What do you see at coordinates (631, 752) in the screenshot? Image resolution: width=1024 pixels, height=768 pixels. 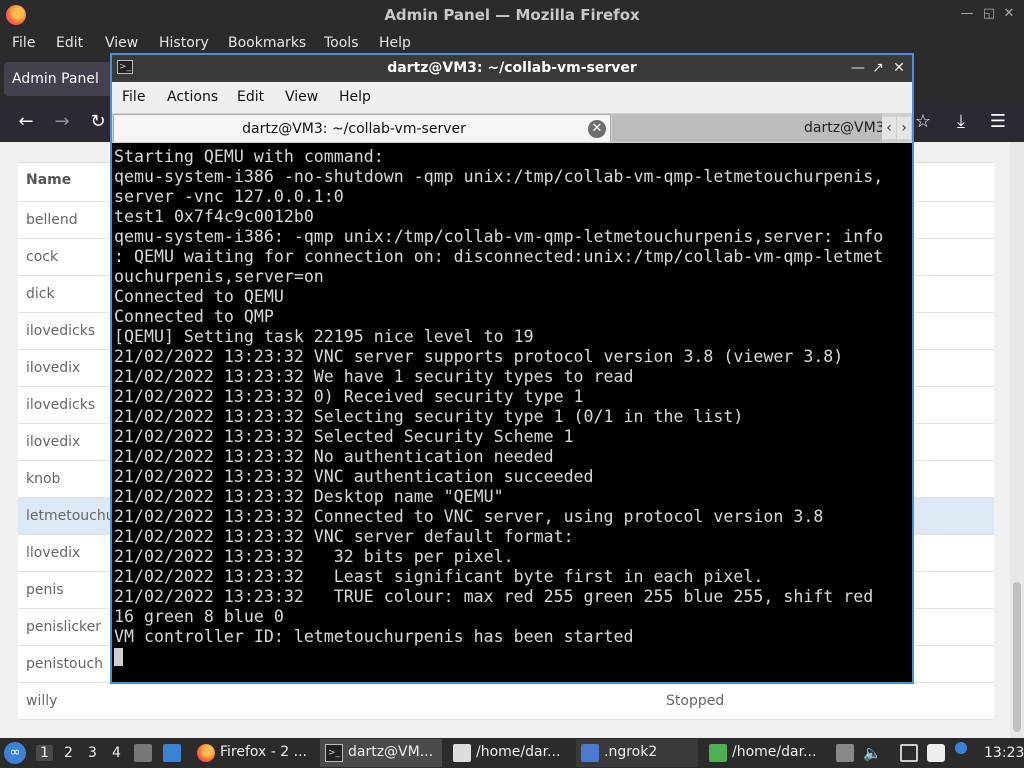 I see `task-label: .ngrok2` at bounding box center [631, 752].